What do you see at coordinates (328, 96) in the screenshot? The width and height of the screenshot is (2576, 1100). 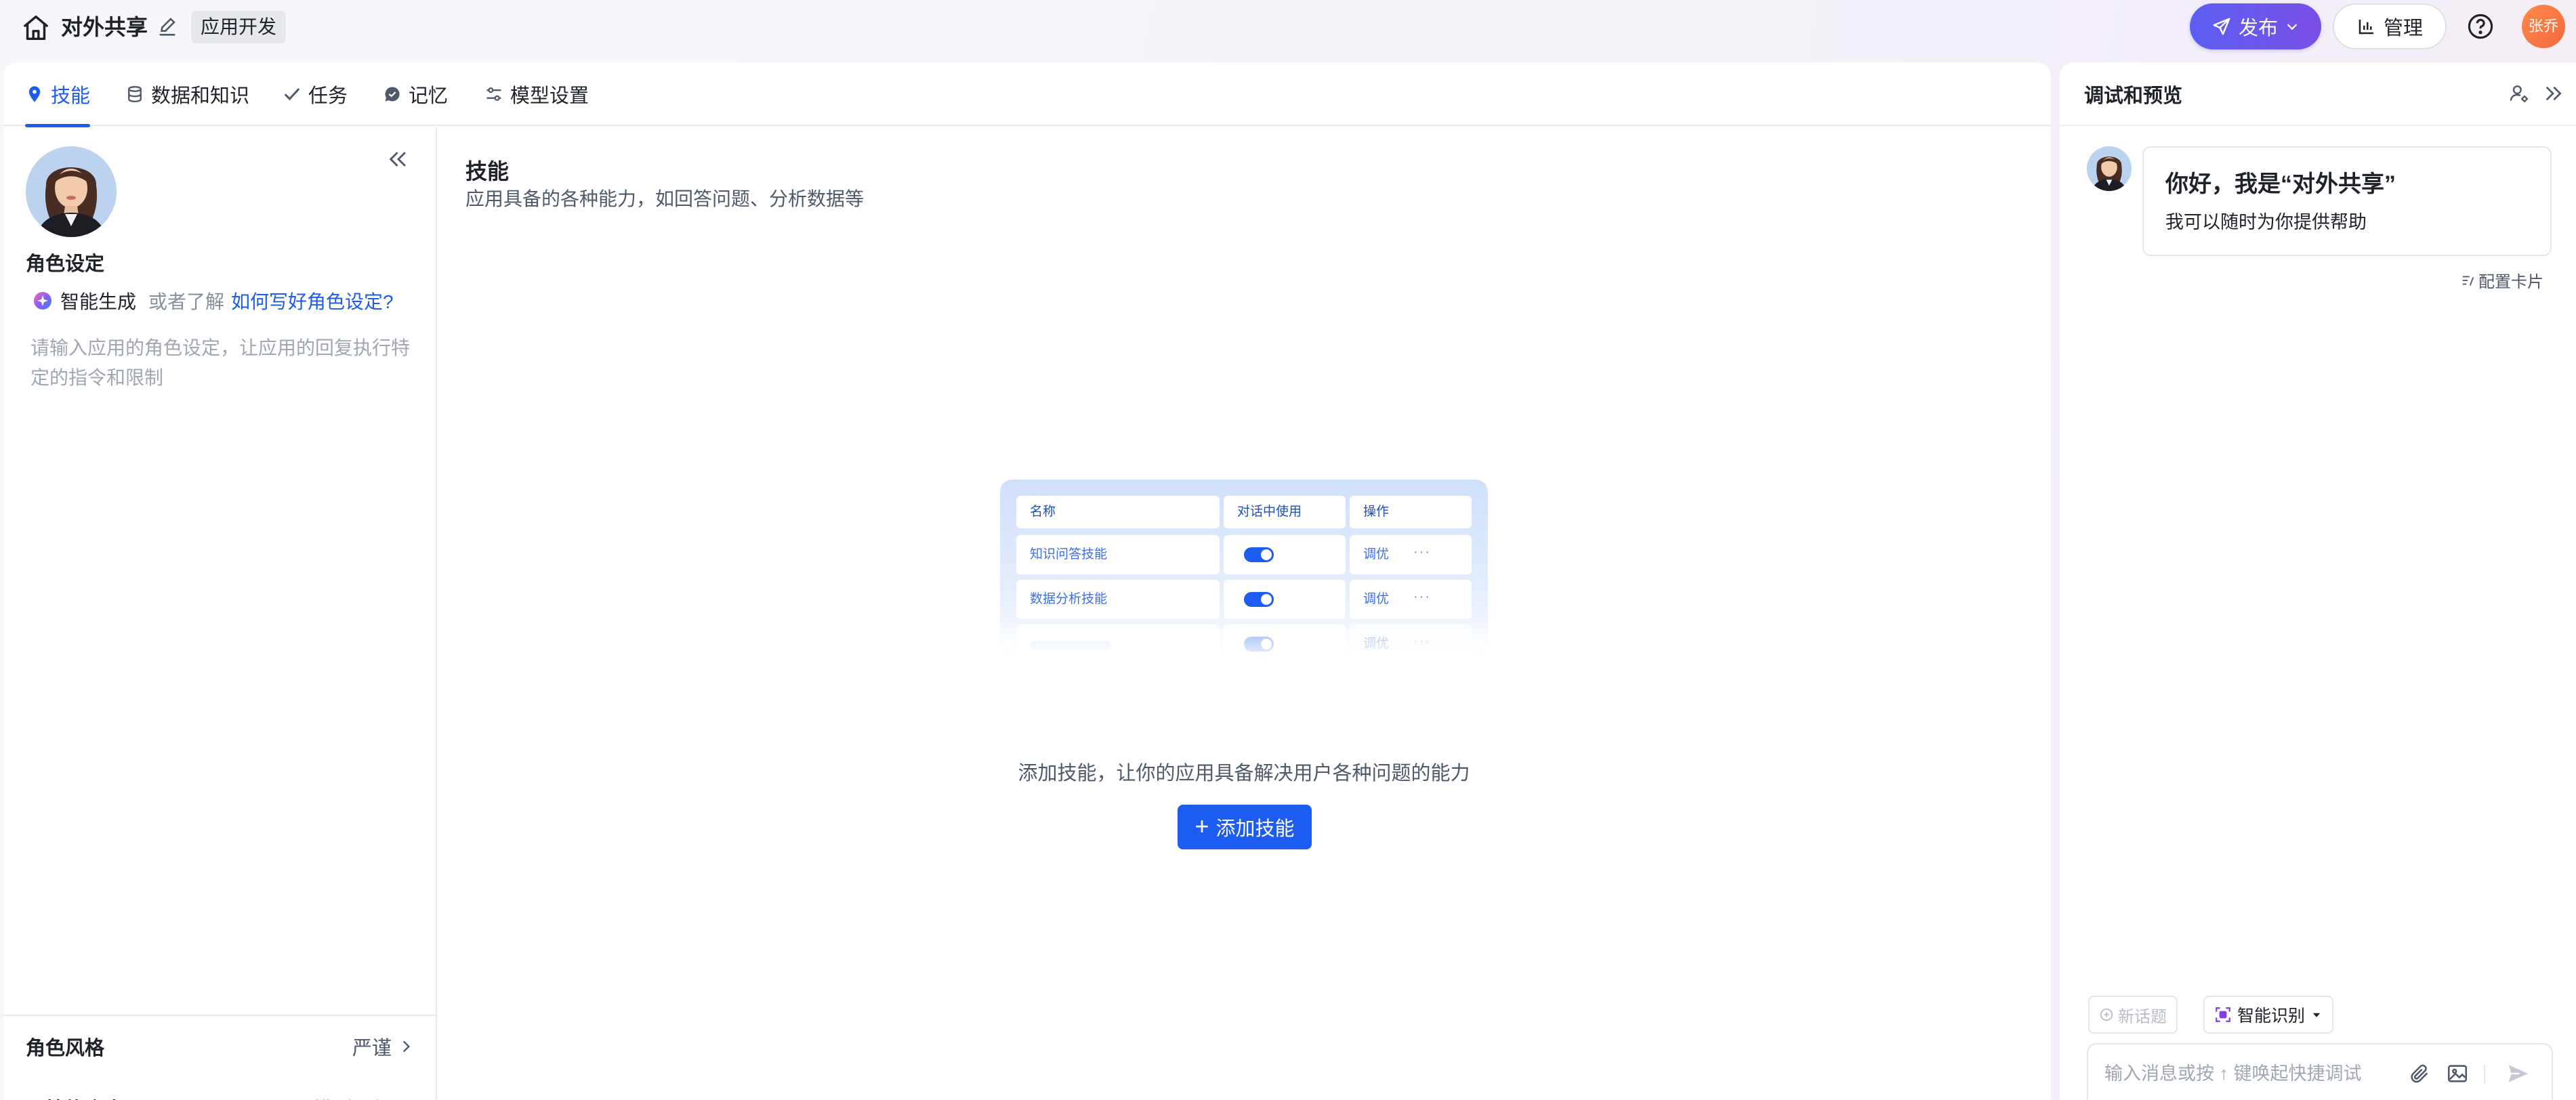 I see `tab-label: 任务` at bounding box center [328, 96].